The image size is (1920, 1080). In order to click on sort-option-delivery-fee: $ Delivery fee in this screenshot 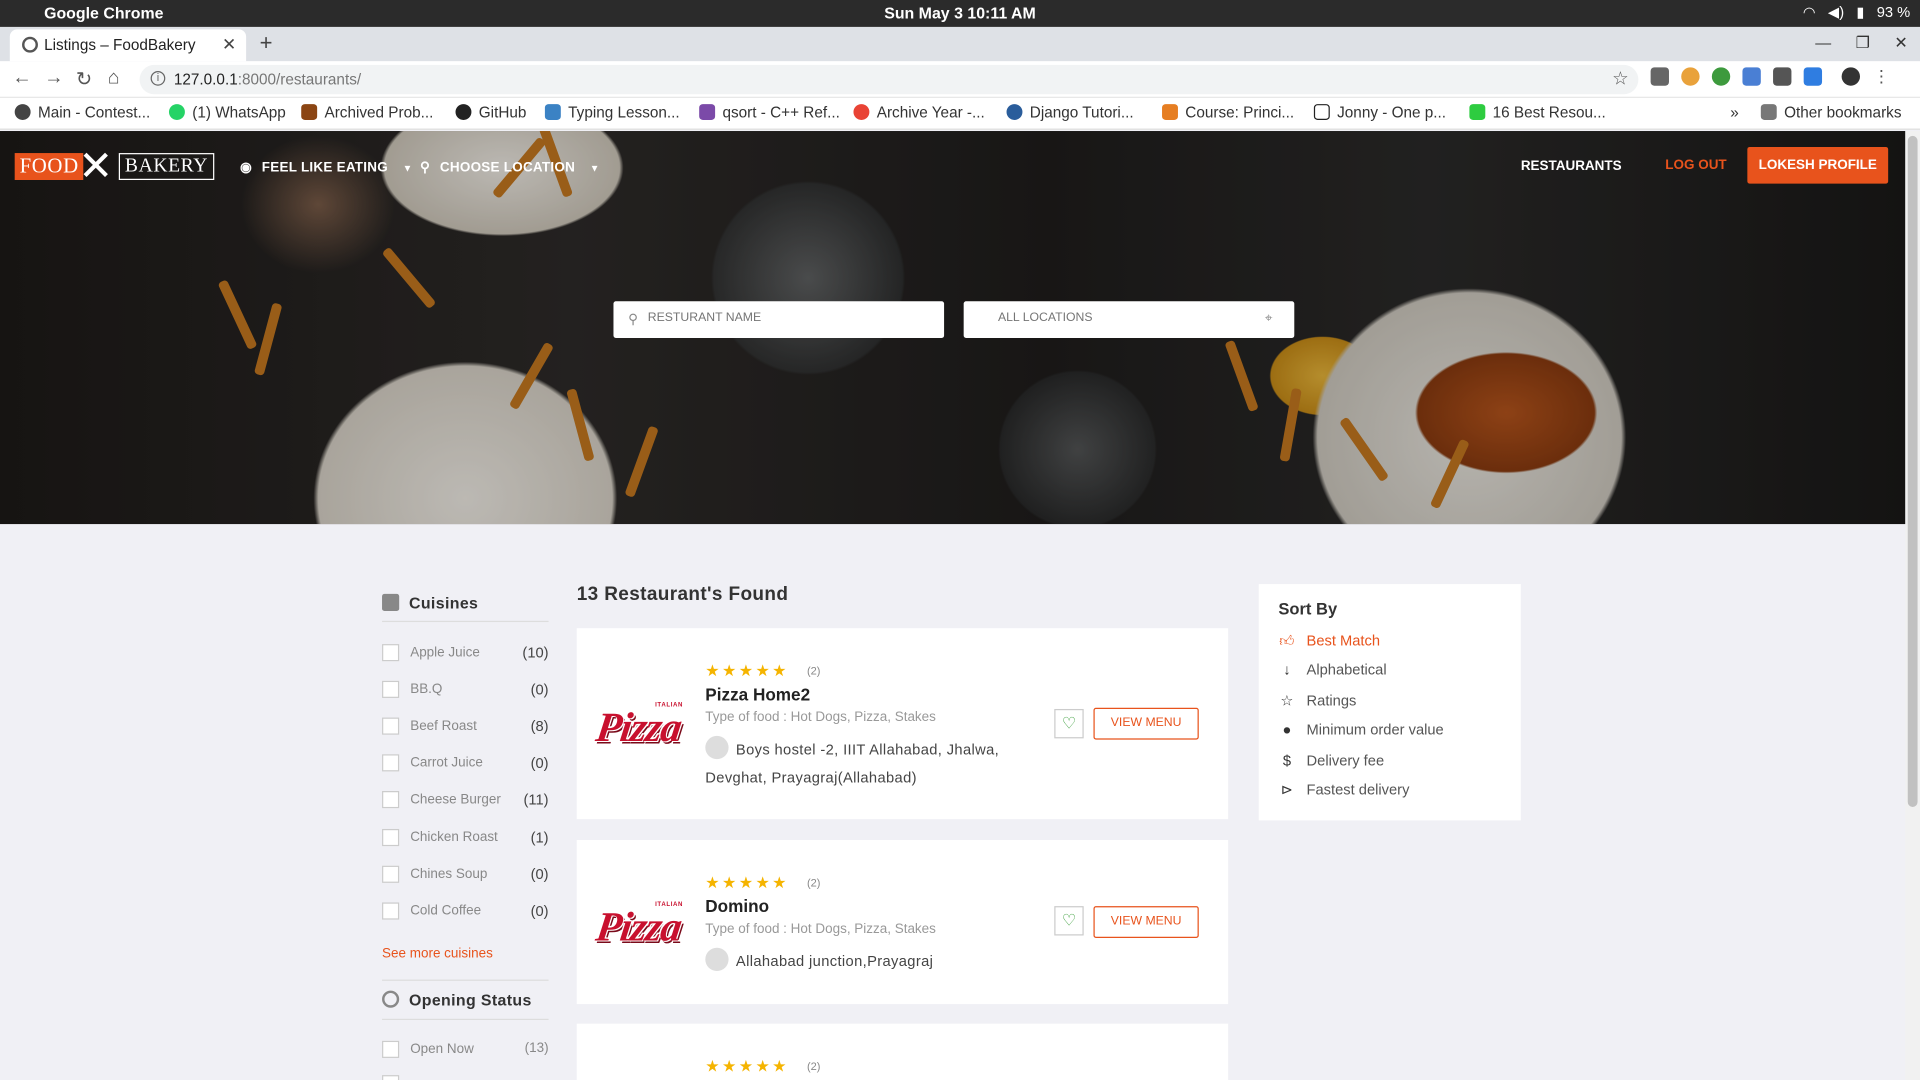, I will do `click(1331, 760)`.